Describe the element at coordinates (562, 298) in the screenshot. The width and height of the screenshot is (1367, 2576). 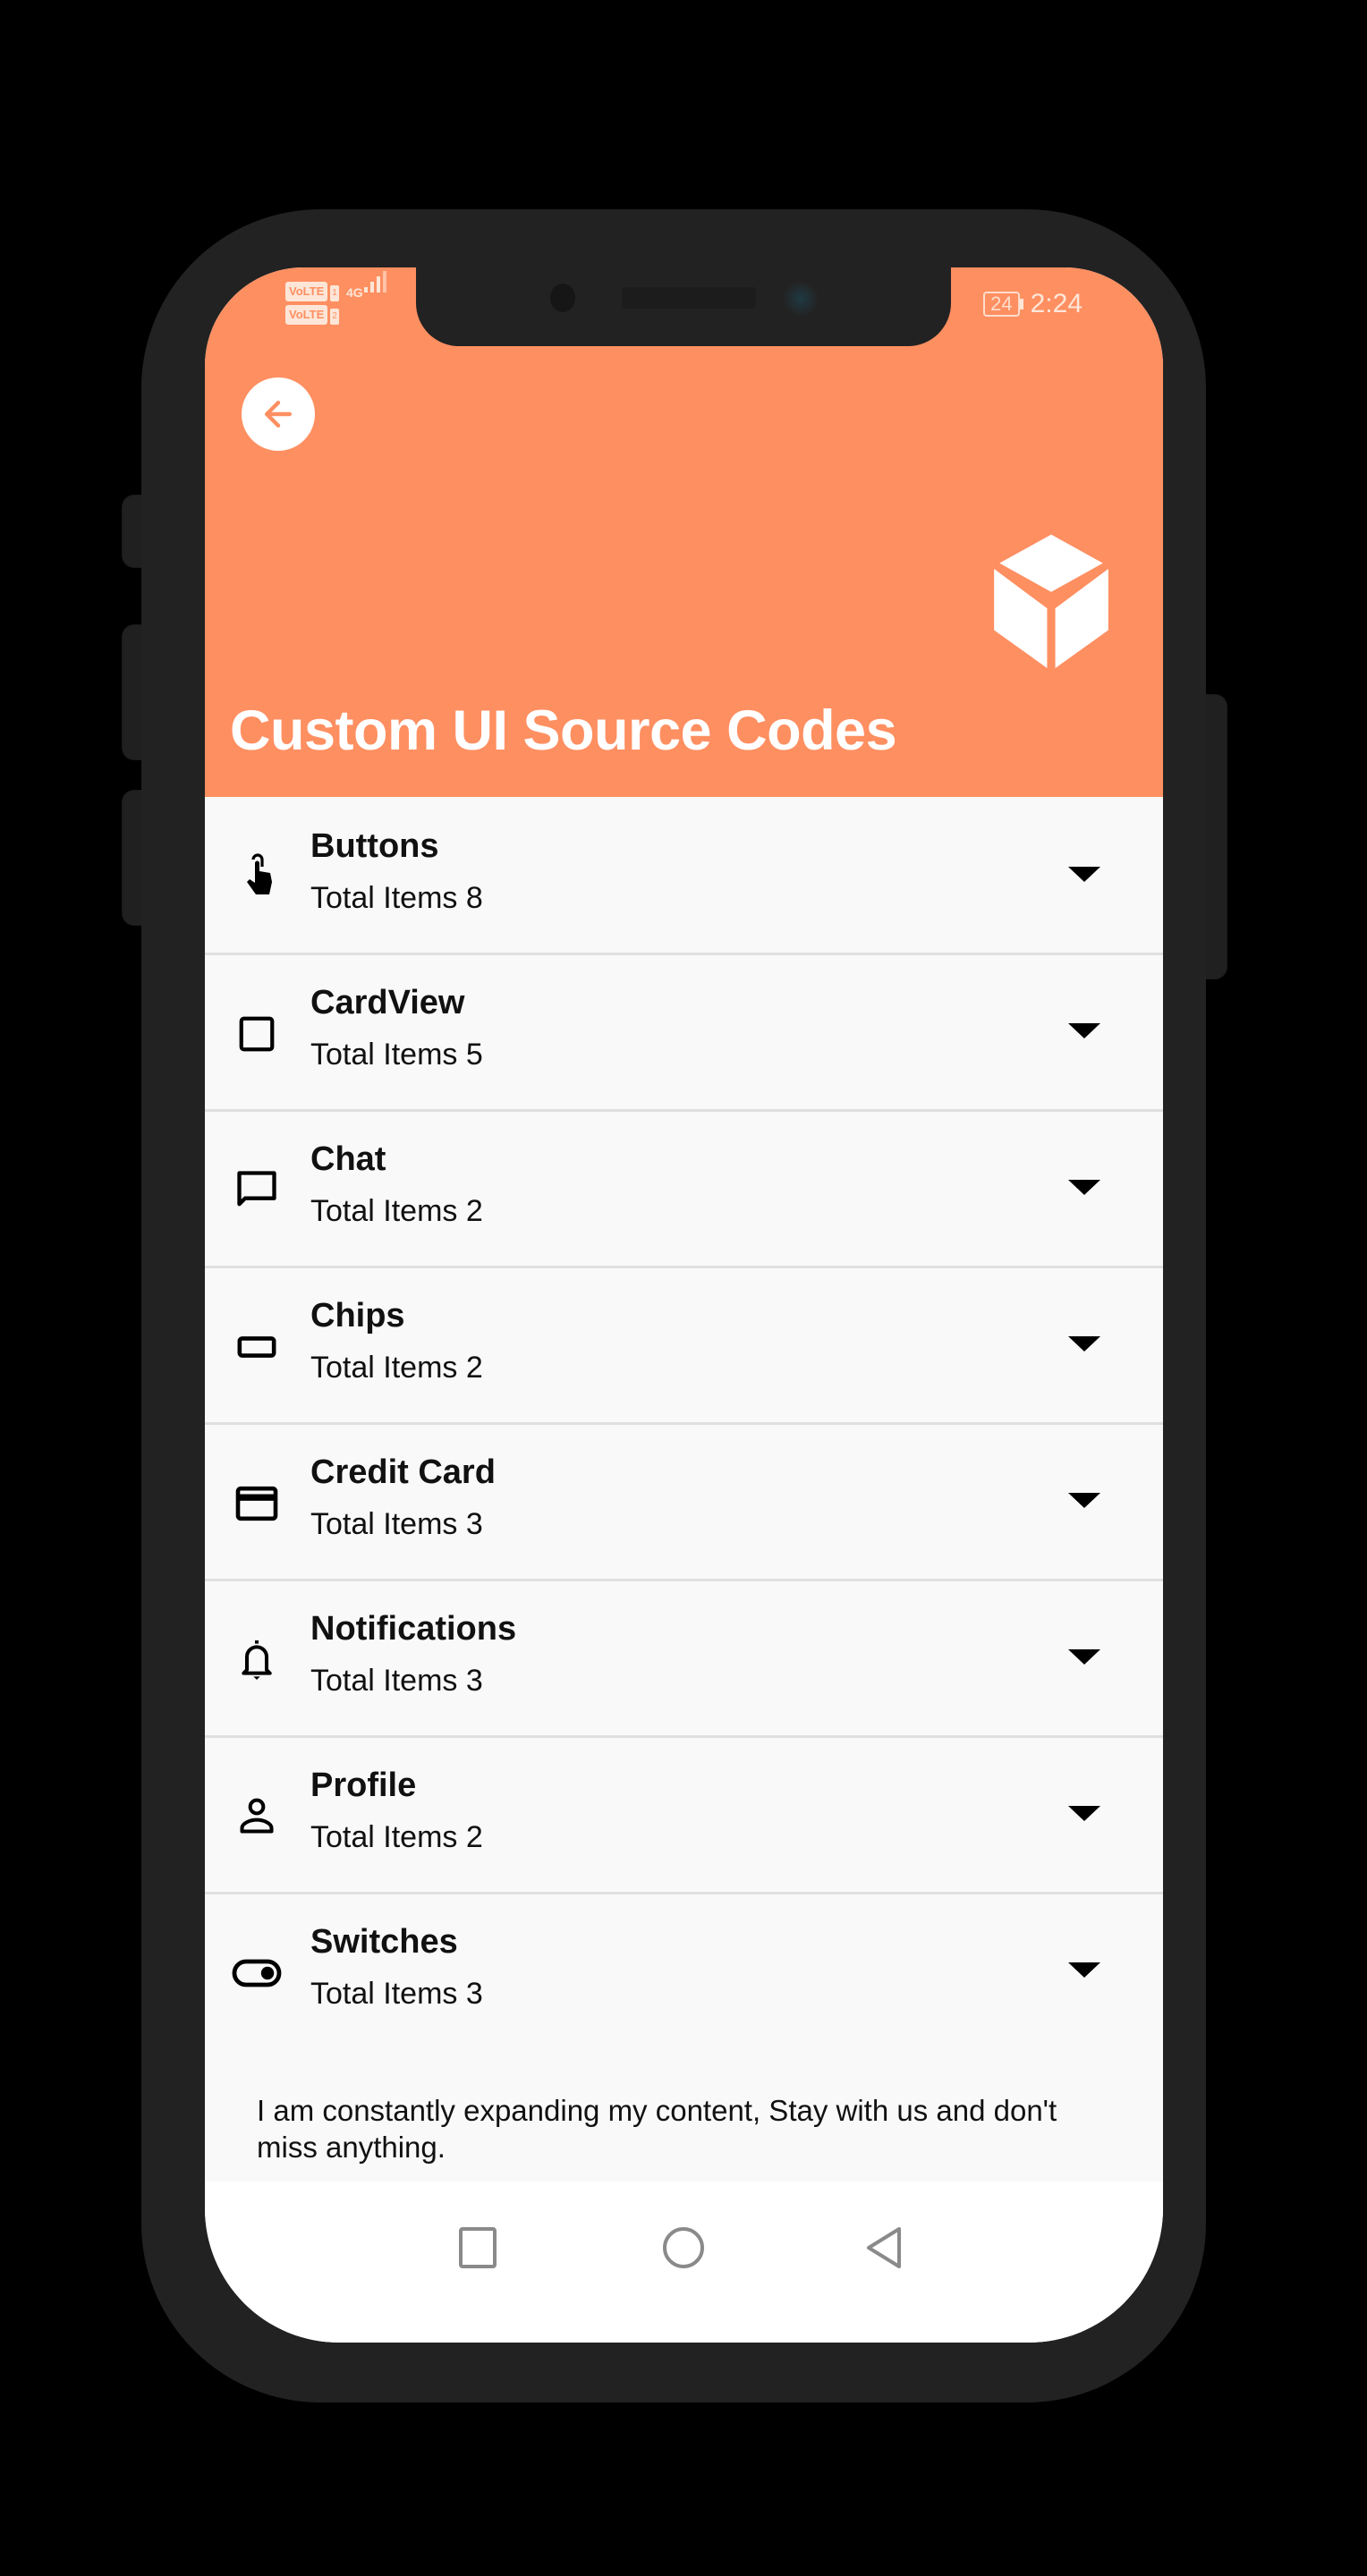
I see `front-camera` at that location.